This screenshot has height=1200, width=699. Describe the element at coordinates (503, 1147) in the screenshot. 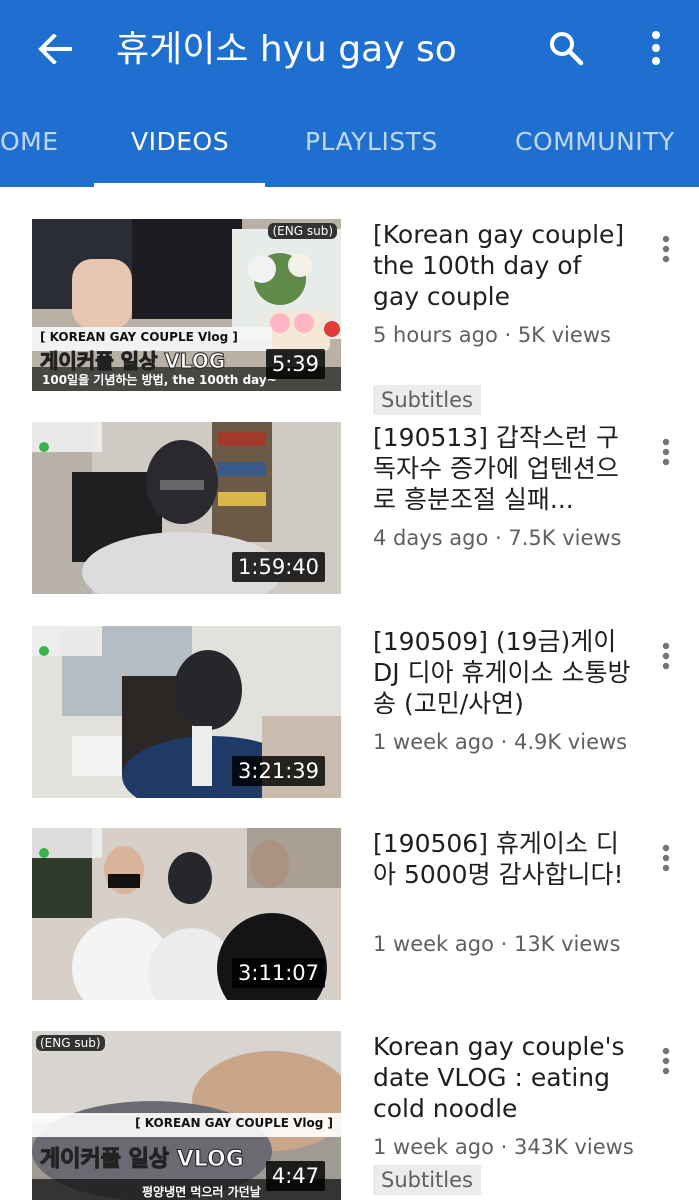

I see `video-meta: 1 week ago · 343K views` at that location.